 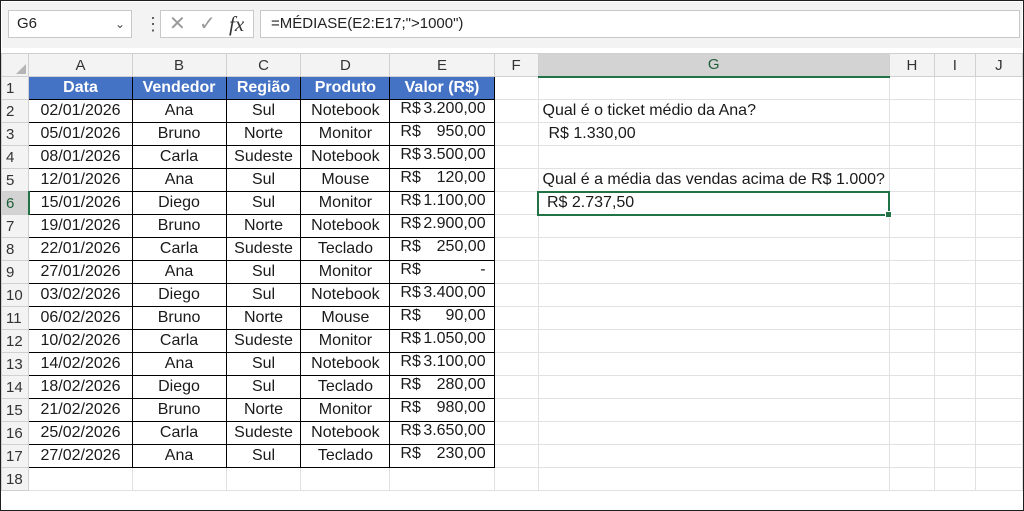 I want to click on cell-d15: Monitor, so click(x=345, y=410).